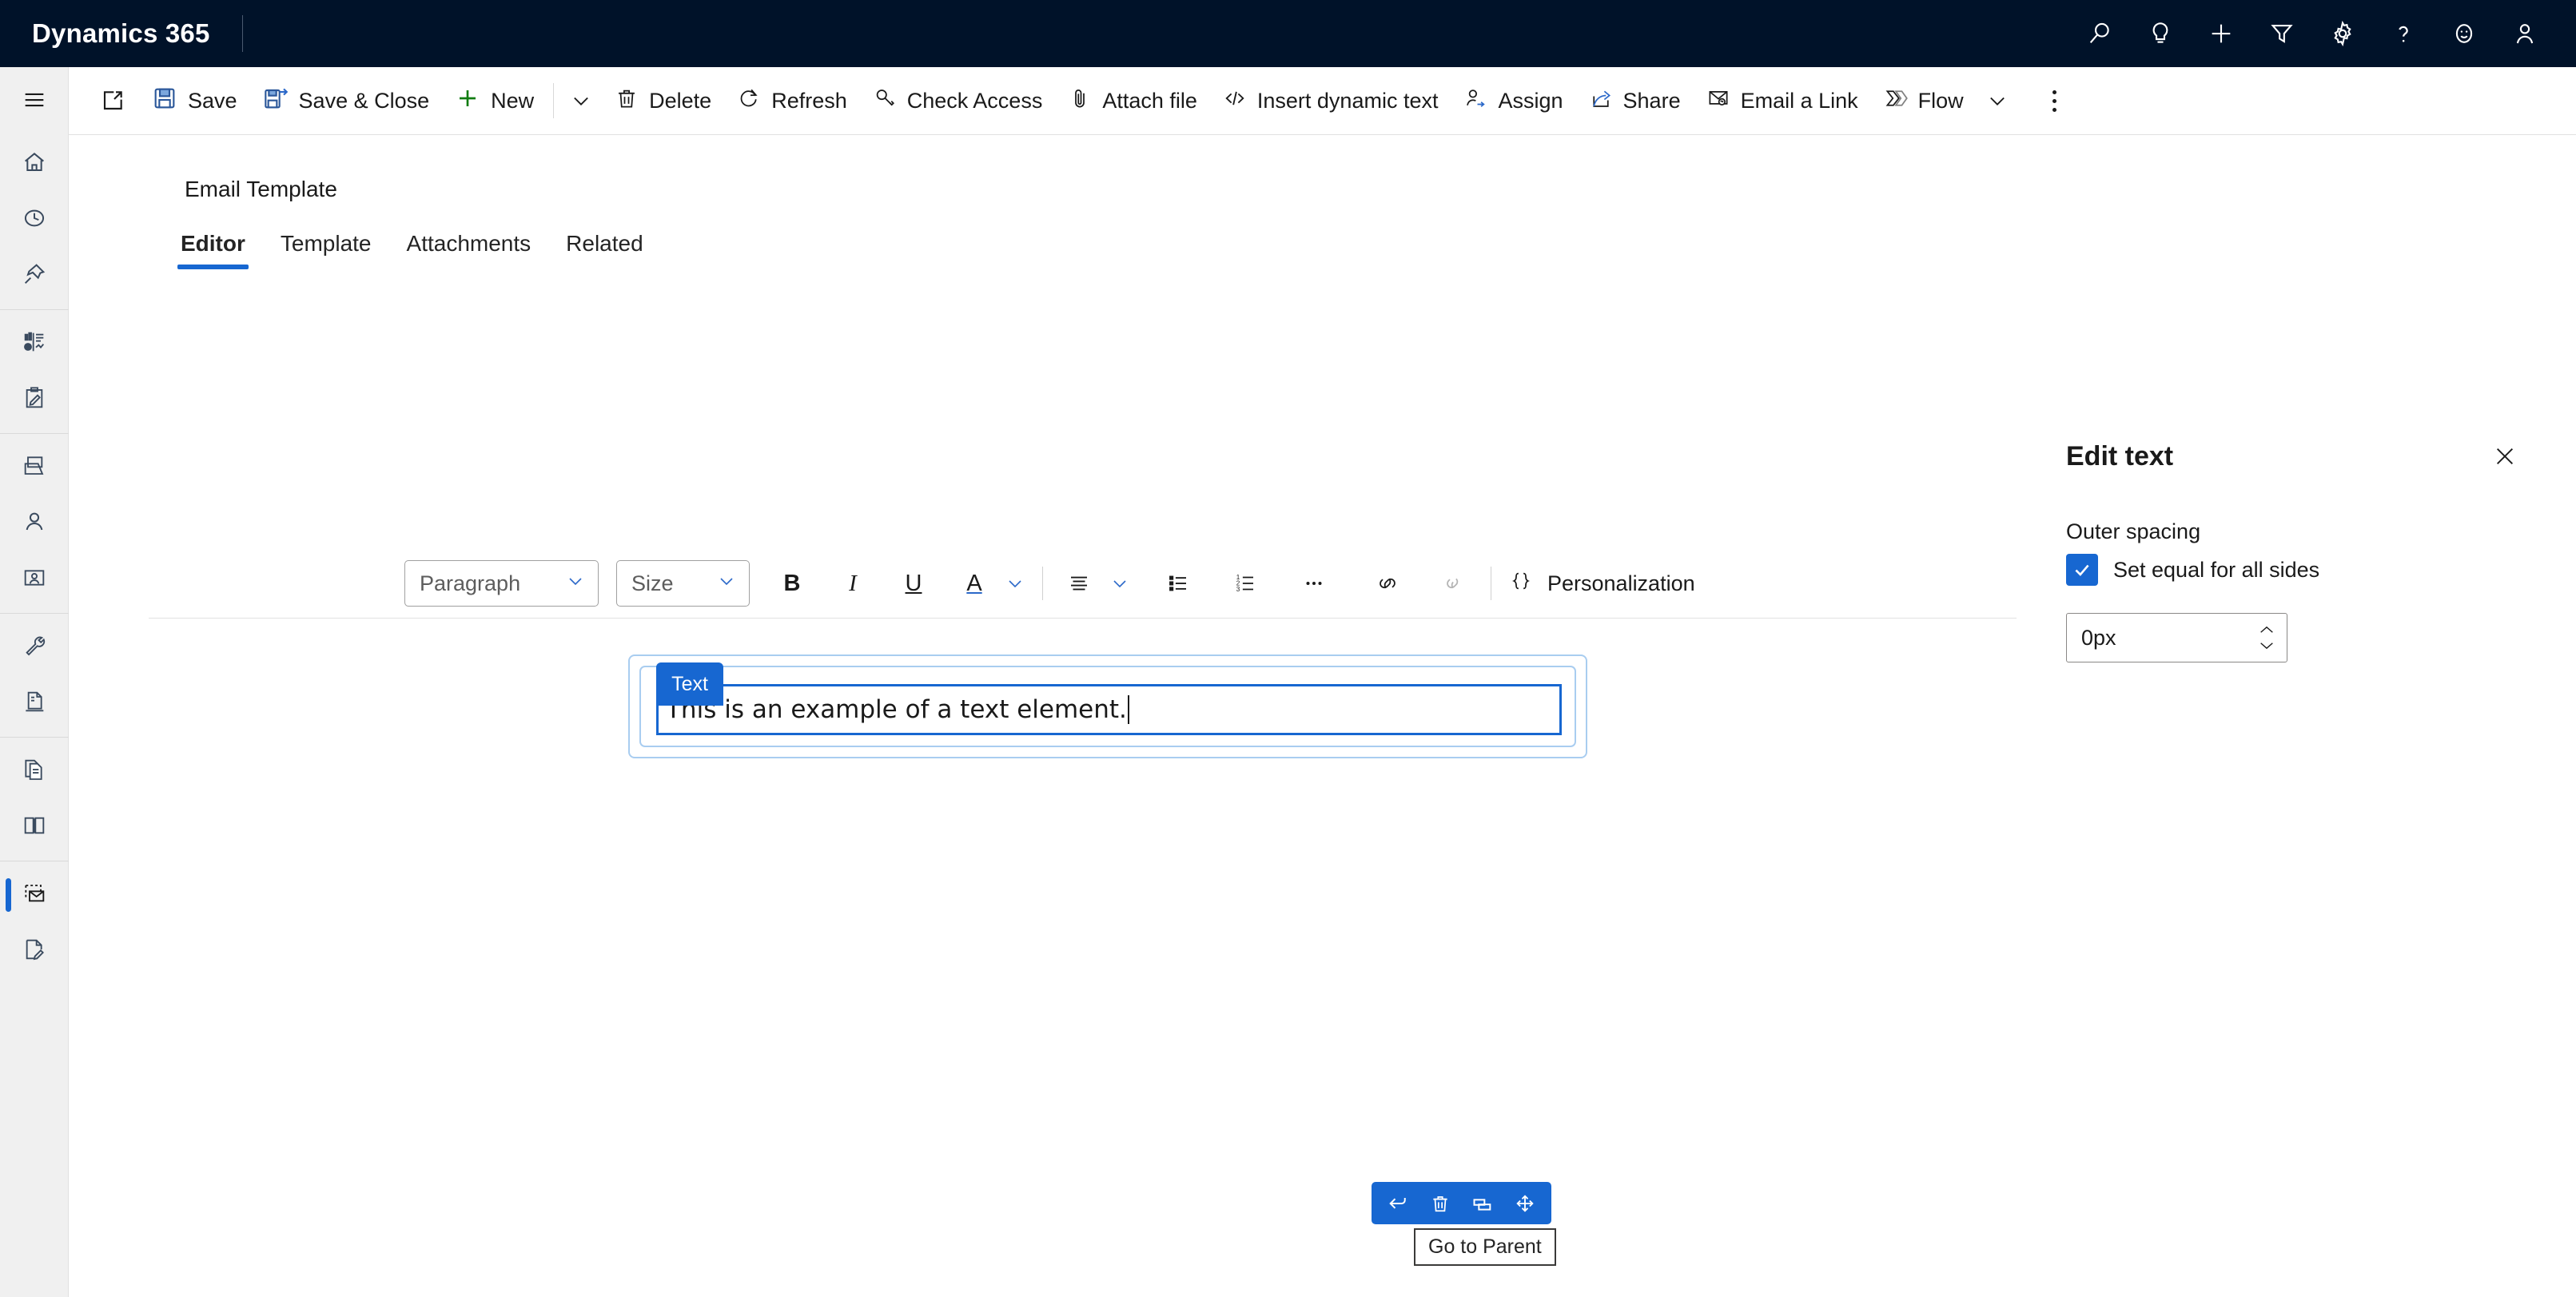 The height and width of the screenshot is (1297, 2576). I want to click on element-toolbar, so click(1461, 1203).